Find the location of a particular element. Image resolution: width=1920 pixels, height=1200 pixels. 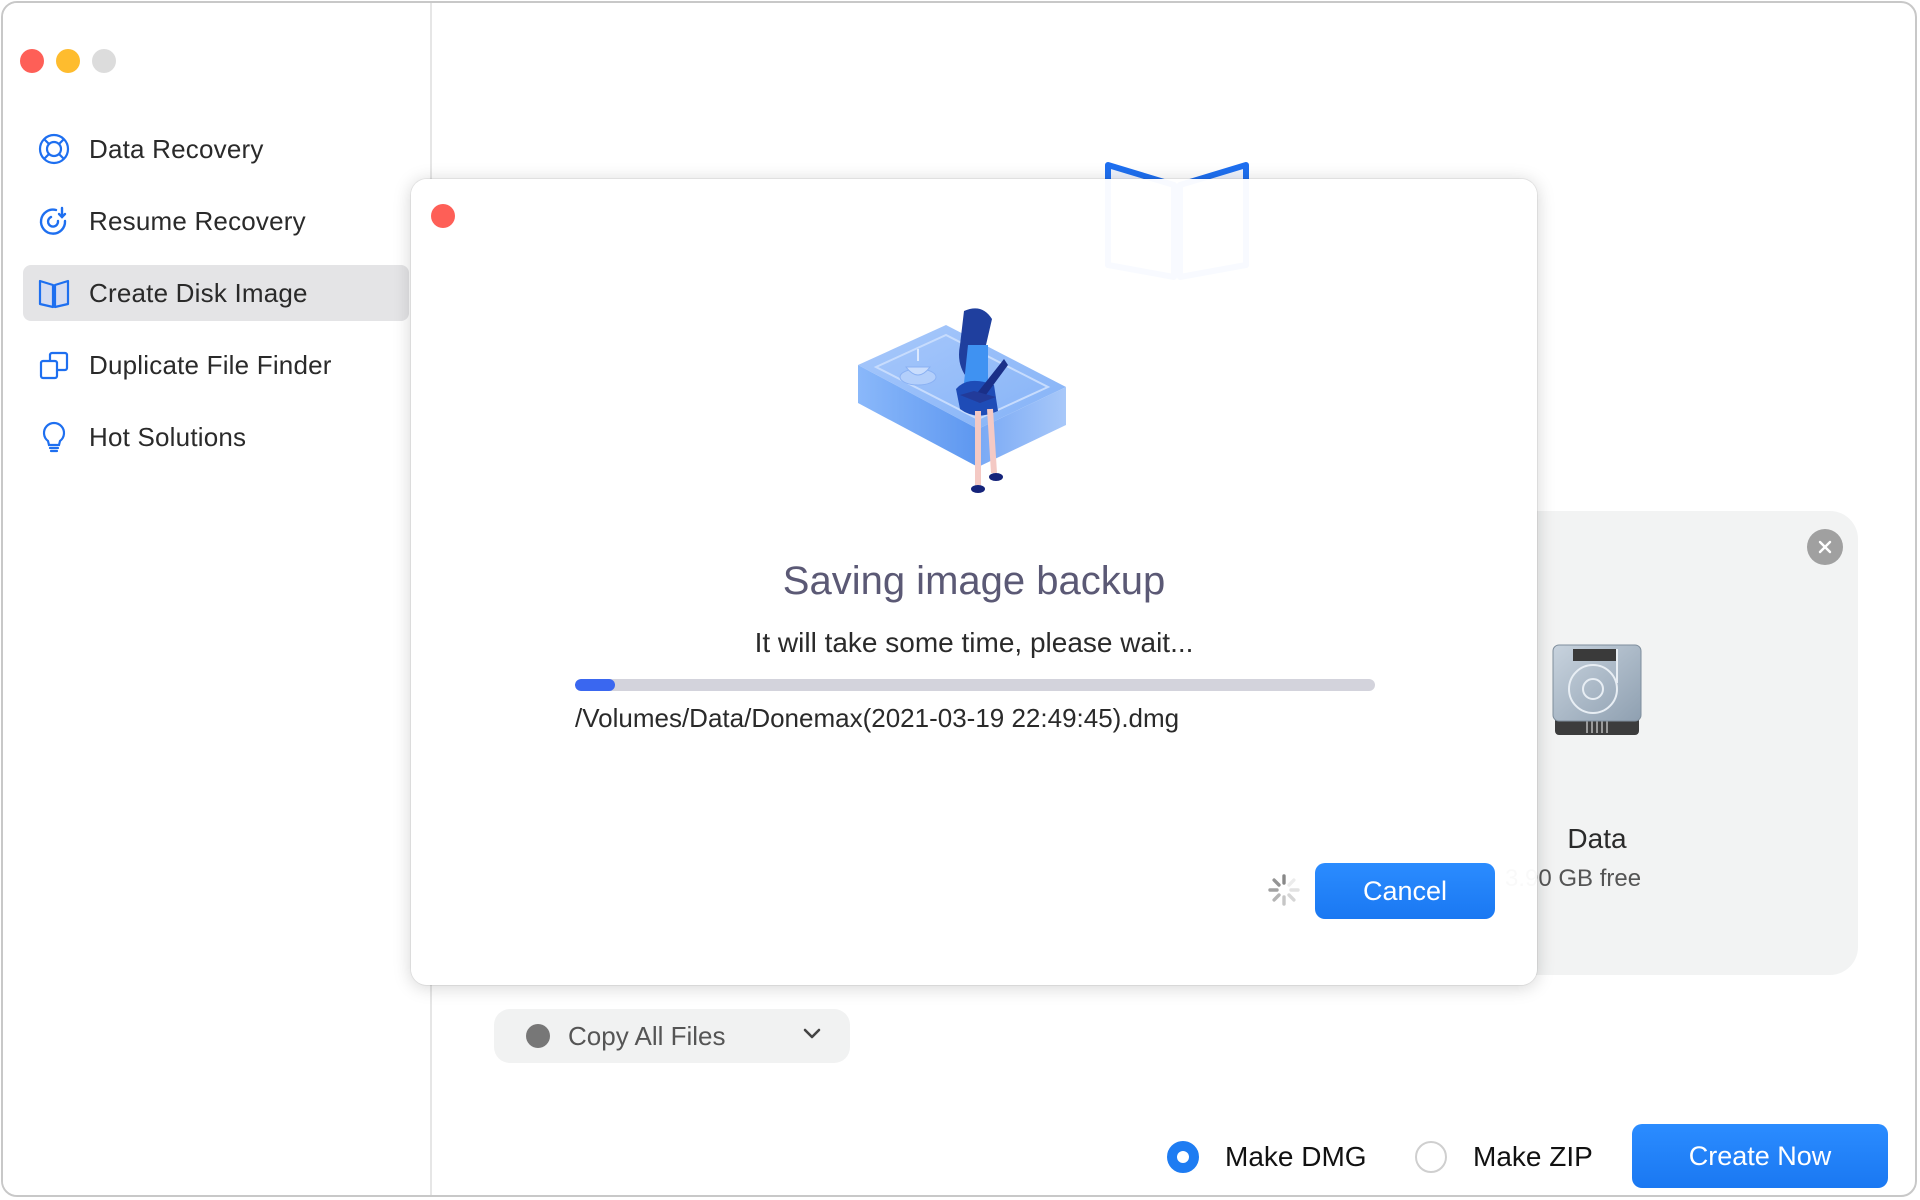

sidebar-item-duplicate-file-finder: Duplicate File Finder is located at coordinates (216, 365).